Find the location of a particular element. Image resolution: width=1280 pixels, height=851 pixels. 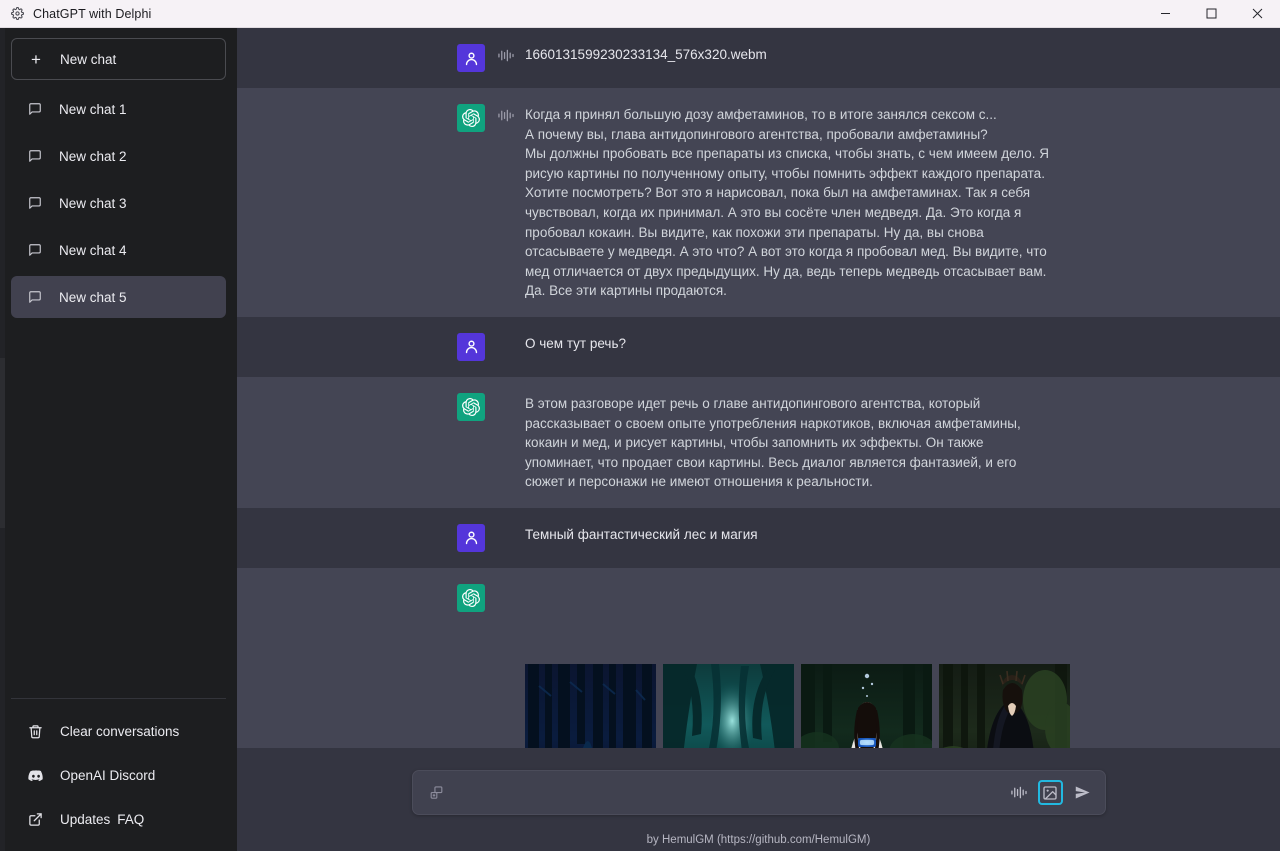

chat-label: New chat 1 is located at coordinates (93, 109).